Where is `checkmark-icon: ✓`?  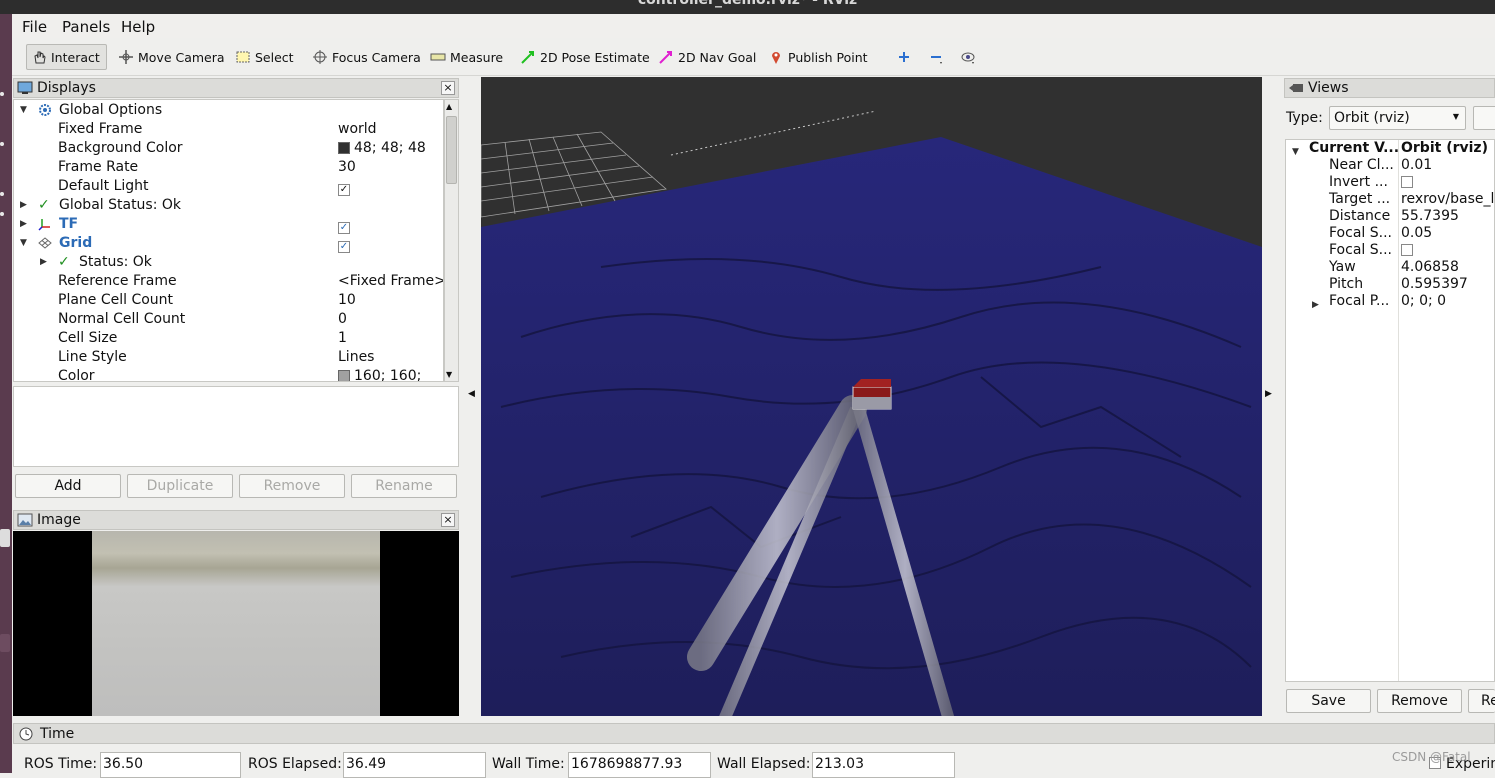
checkmark-icon: ✓ is located at coordinates (64, 262).